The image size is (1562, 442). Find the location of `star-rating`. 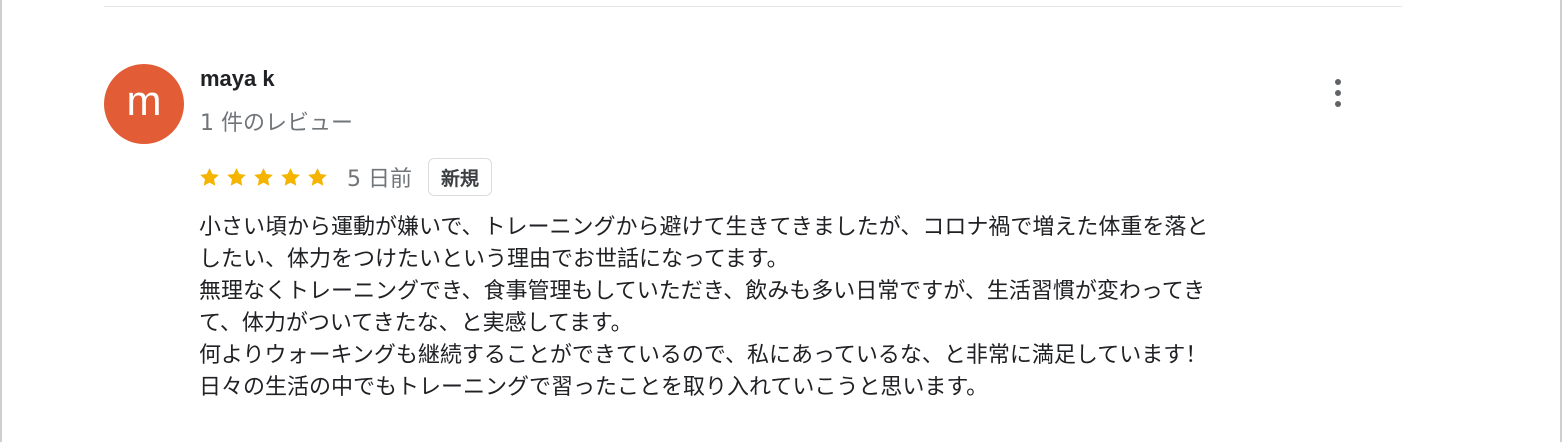

star-rating is located at coordinates (263, 177).